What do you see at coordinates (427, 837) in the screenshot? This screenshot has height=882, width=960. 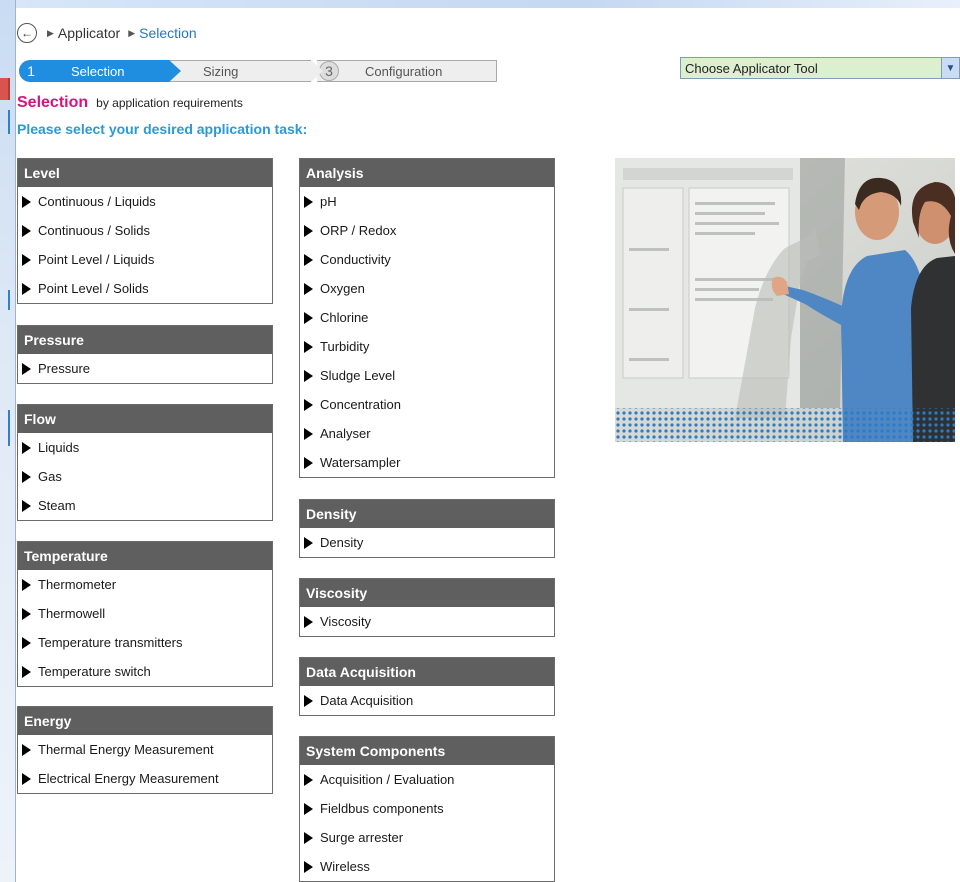 I see `category-item-surge-arrester: Surge arrester` at bounding box center [427, 837].